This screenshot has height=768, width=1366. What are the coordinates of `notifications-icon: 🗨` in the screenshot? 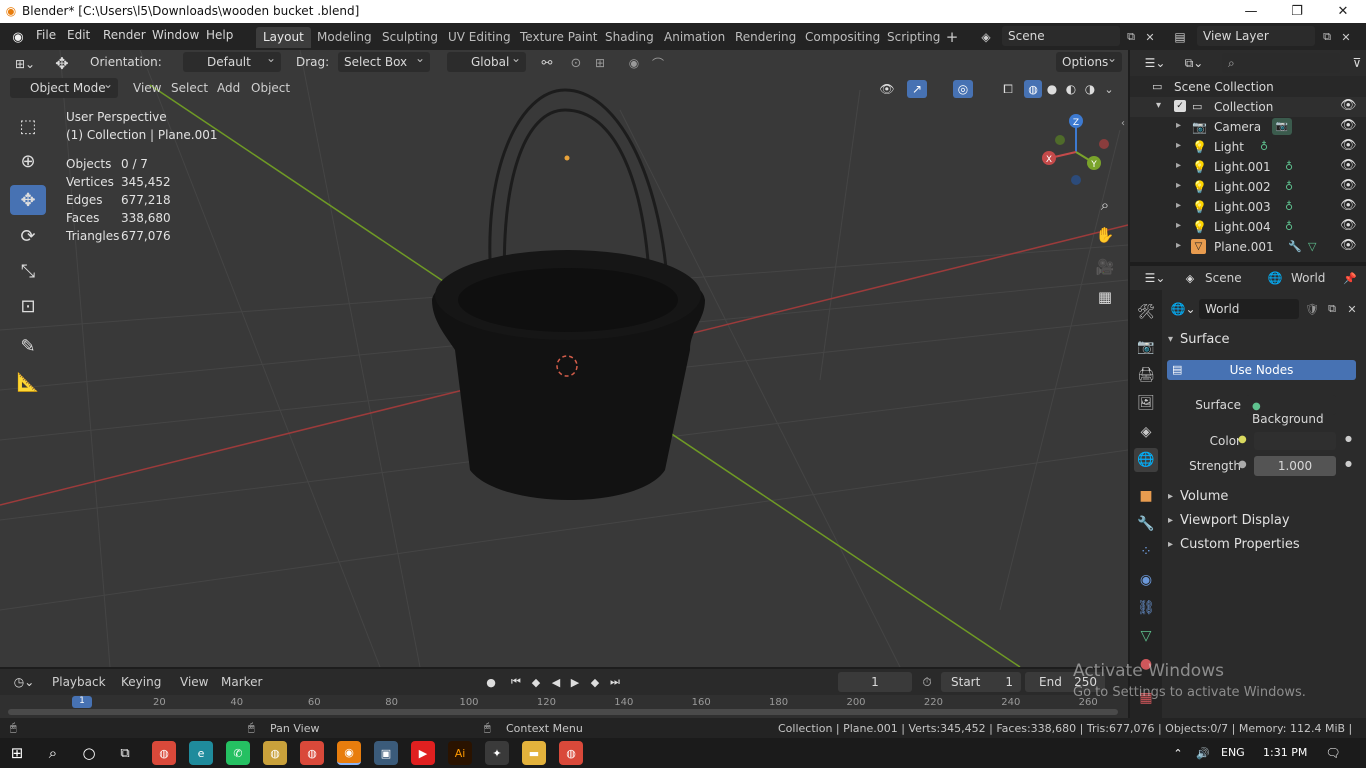 It's located at (1333, 753).